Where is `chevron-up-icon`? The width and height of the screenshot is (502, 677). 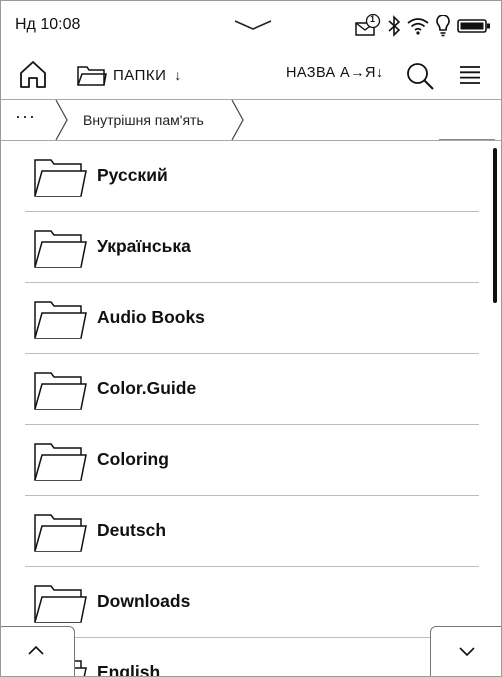
chevron-up-icon is located at coordinates (36, 650).